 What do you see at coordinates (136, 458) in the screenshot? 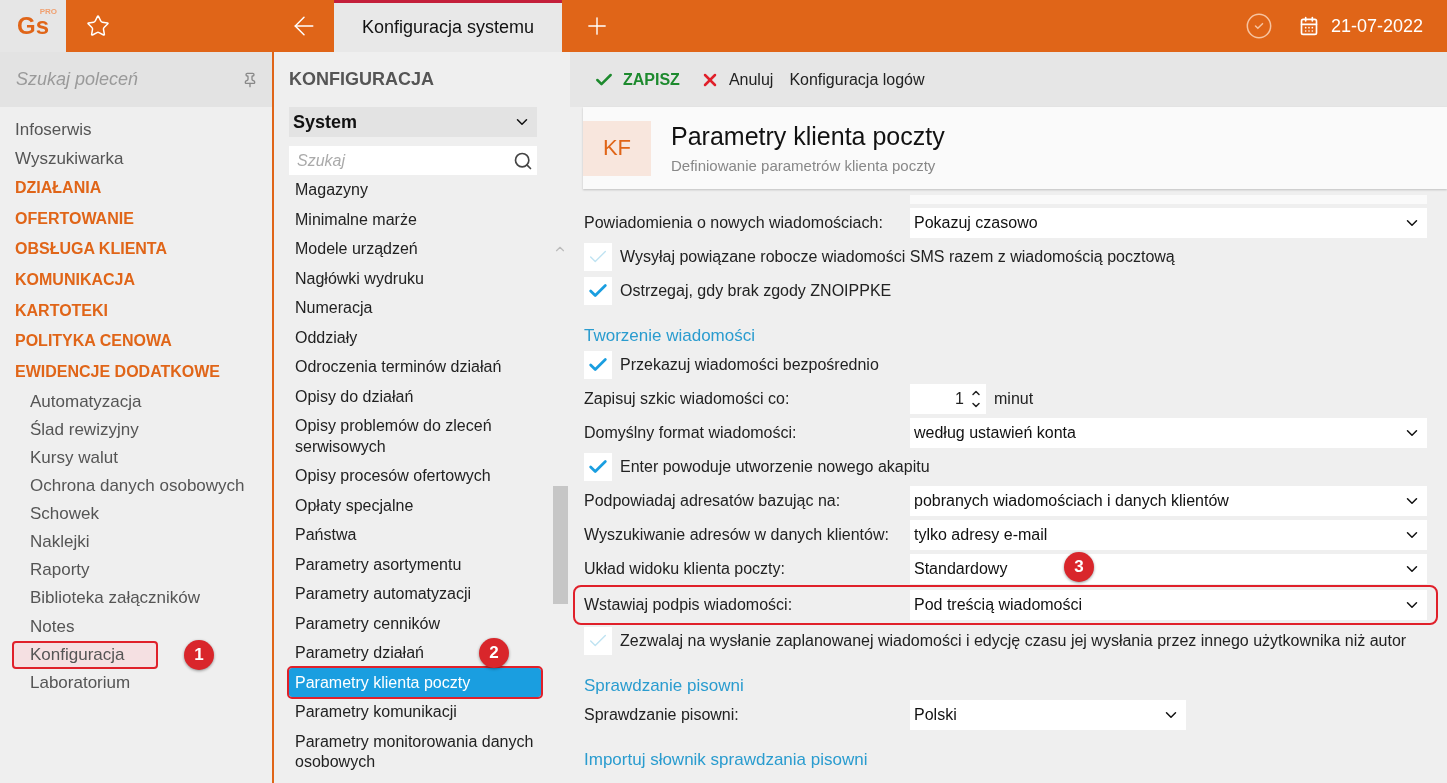
I see `sidebar-item: Kursy walut` at bounding box center [136, 458].